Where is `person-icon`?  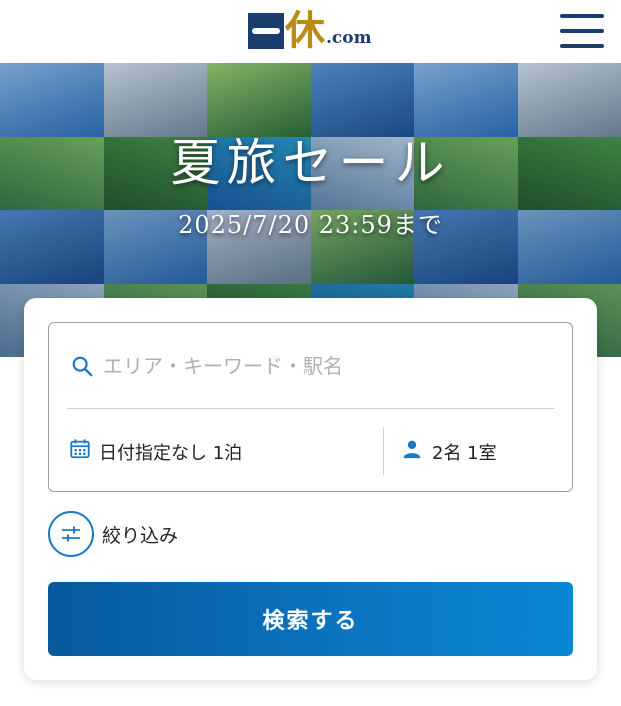 person-icon is located at coordinates (412, 449).